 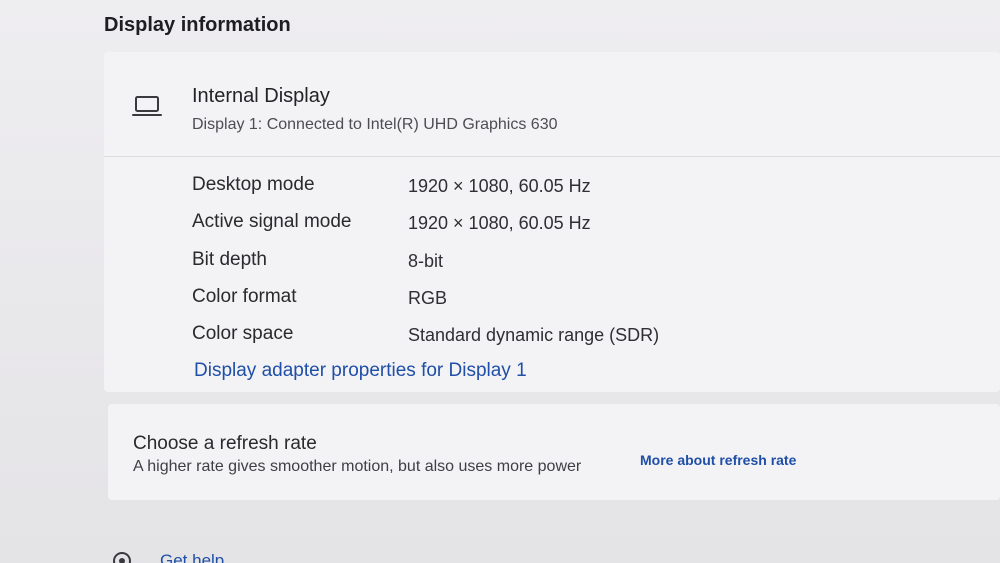 I want to click on info-row-active-signal-mode: Active signal mode 1920 × 1080, 60.05 Hz, so click(x=542, y=226).